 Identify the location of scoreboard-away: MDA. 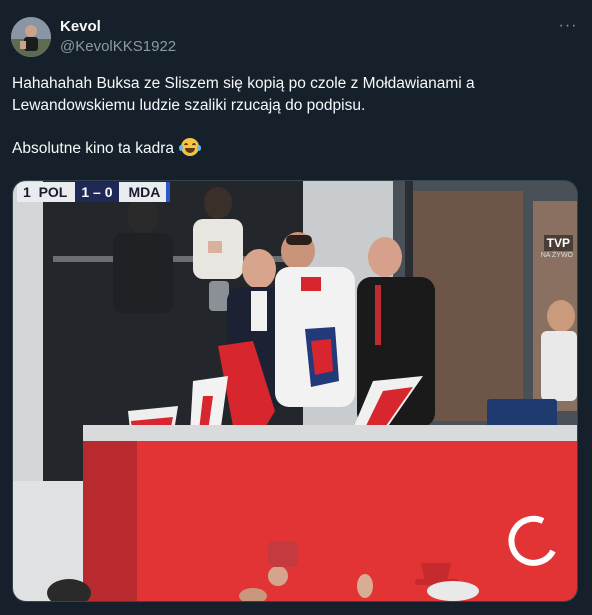
(144, 192).